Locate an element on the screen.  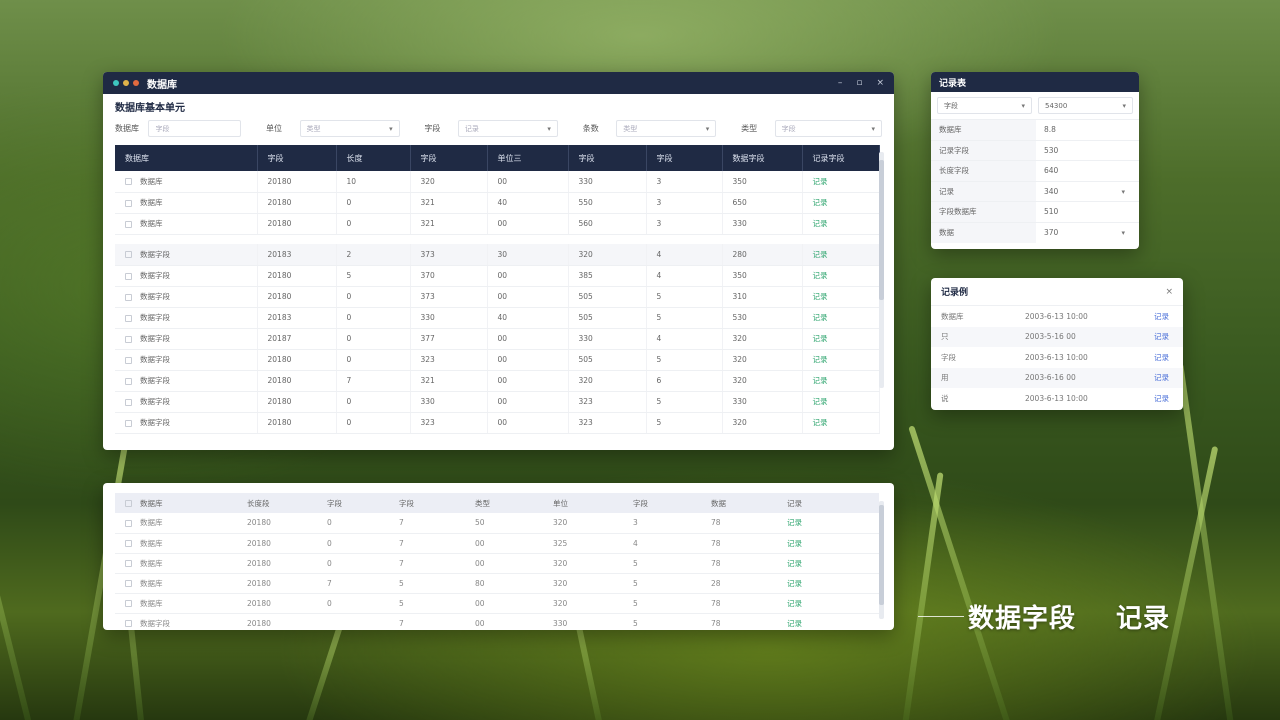
table-row: 数据字段 20180 7 321 00 320 6 320 记录 is located at coordinates (497, 381).